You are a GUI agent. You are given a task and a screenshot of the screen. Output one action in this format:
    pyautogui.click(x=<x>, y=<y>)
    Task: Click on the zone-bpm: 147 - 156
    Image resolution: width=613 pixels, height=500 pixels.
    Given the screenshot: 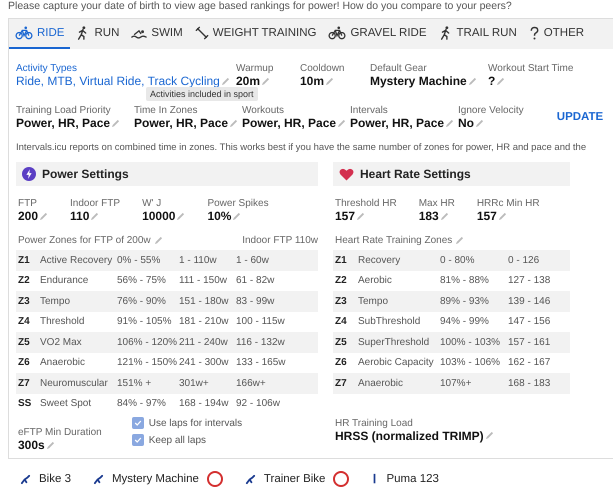 What is the action you would take?
    pyautogui.click(x=530, y=322)
    